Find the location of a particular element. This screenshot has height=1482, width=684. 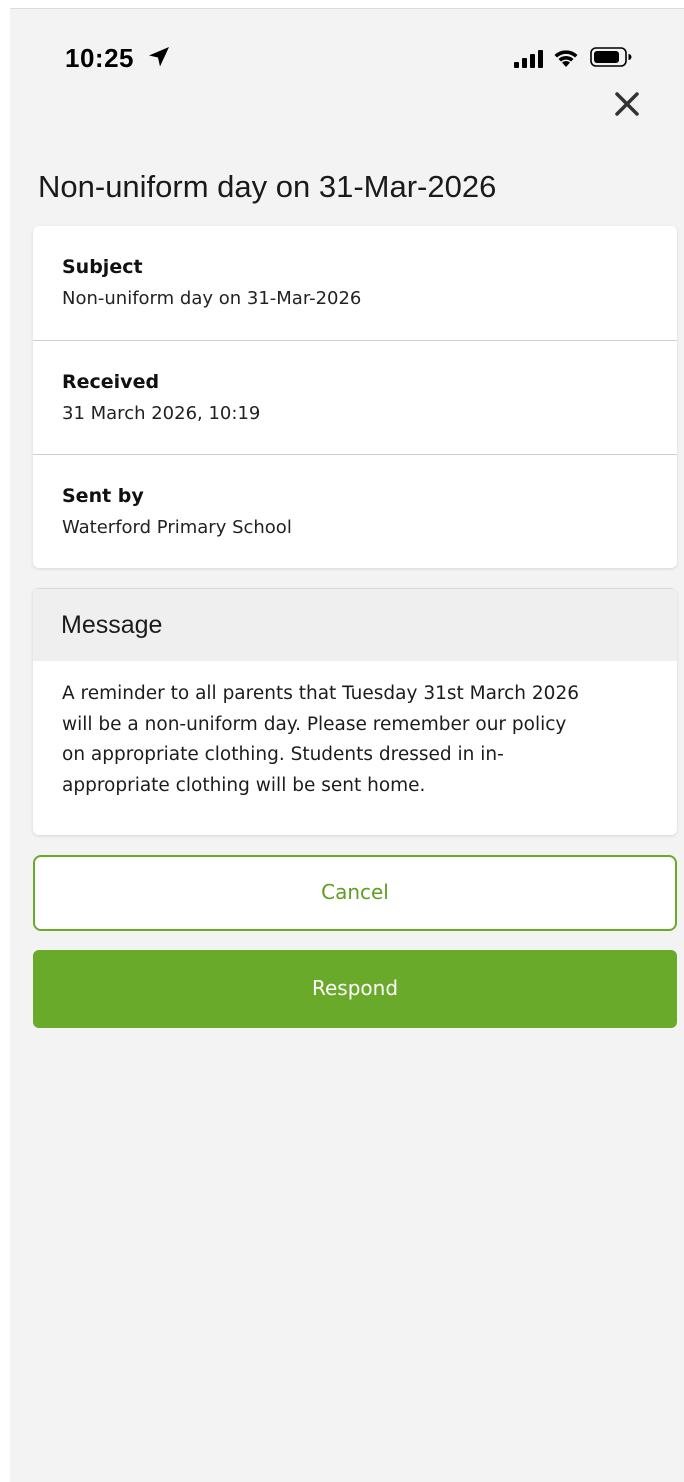

close-button is located at coordinates (627, 104).